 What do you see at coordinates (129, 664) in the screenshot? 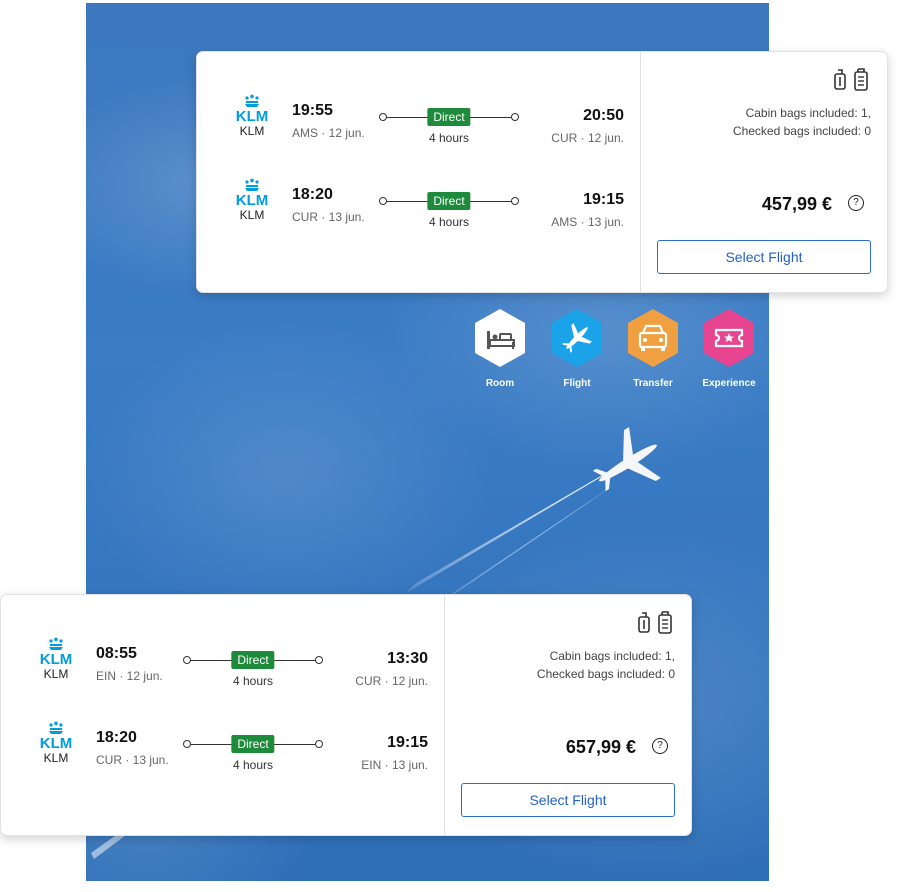
I see `departure: 08:55 EIN · 12 jun.` at bounding box center [129, 664].